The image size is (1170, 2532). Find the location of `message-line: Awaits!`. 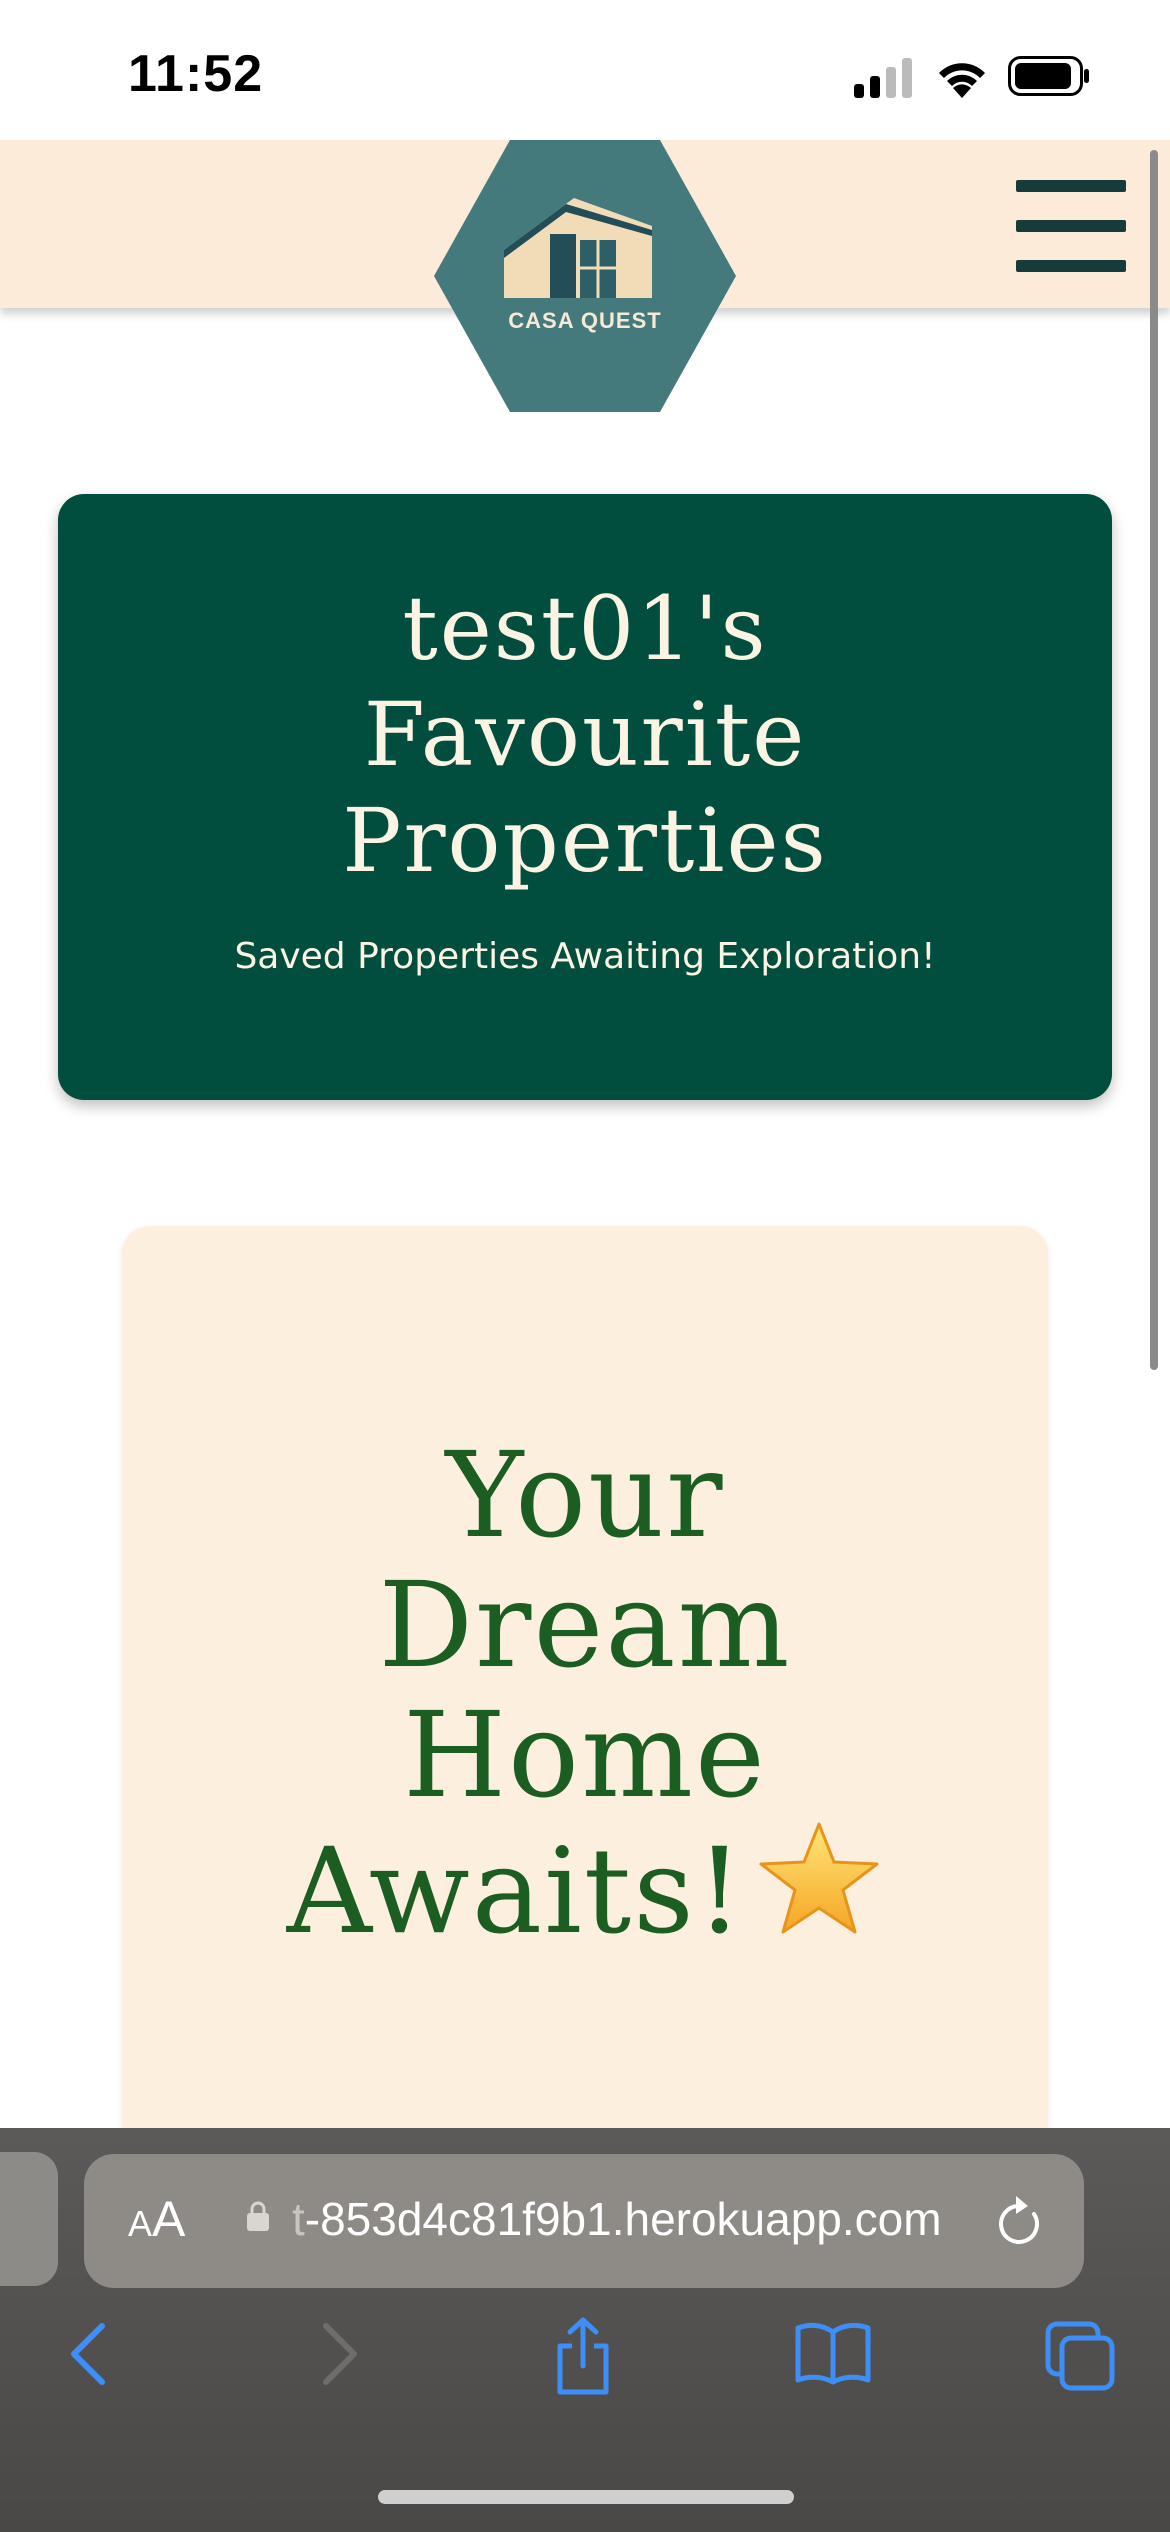

message-line: Awaits! is located at coordinates (516, 1891).